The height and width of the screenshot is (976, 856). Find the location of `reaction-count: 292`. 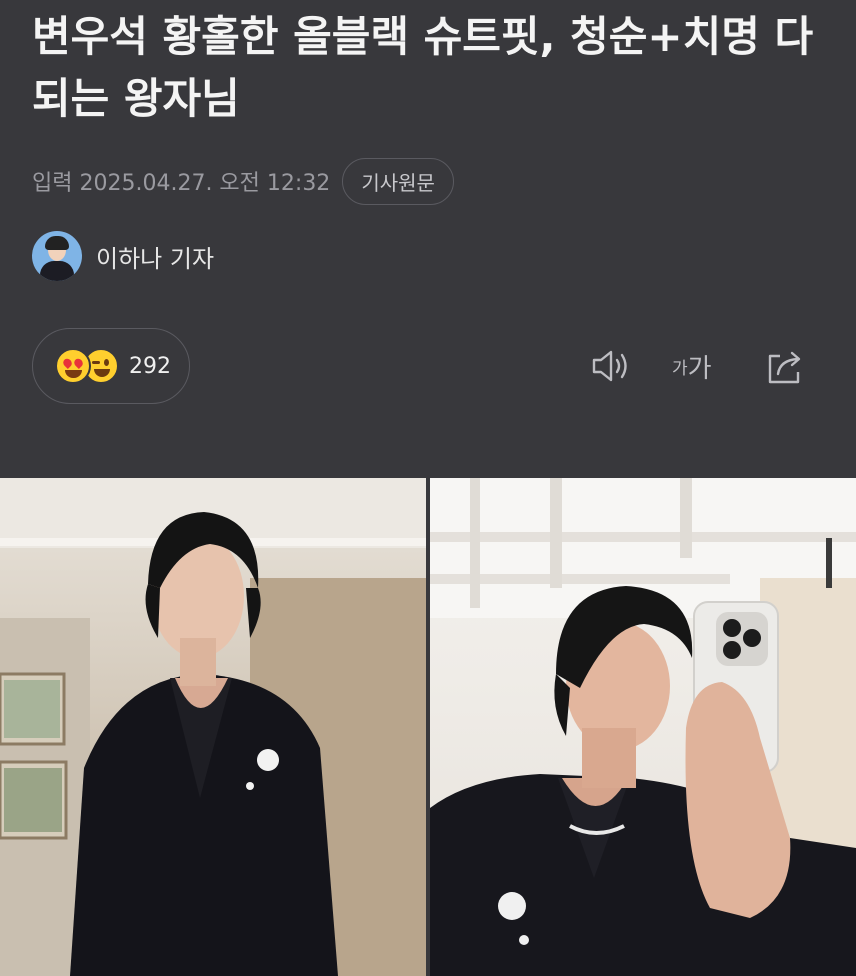

reaction-count: 292 is located at coordinates (150, 366).